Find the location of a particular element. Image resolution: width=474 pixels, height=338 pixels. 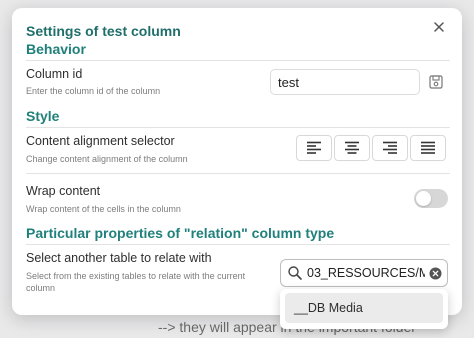

relation-search-input is located at coordinates (366, 273).